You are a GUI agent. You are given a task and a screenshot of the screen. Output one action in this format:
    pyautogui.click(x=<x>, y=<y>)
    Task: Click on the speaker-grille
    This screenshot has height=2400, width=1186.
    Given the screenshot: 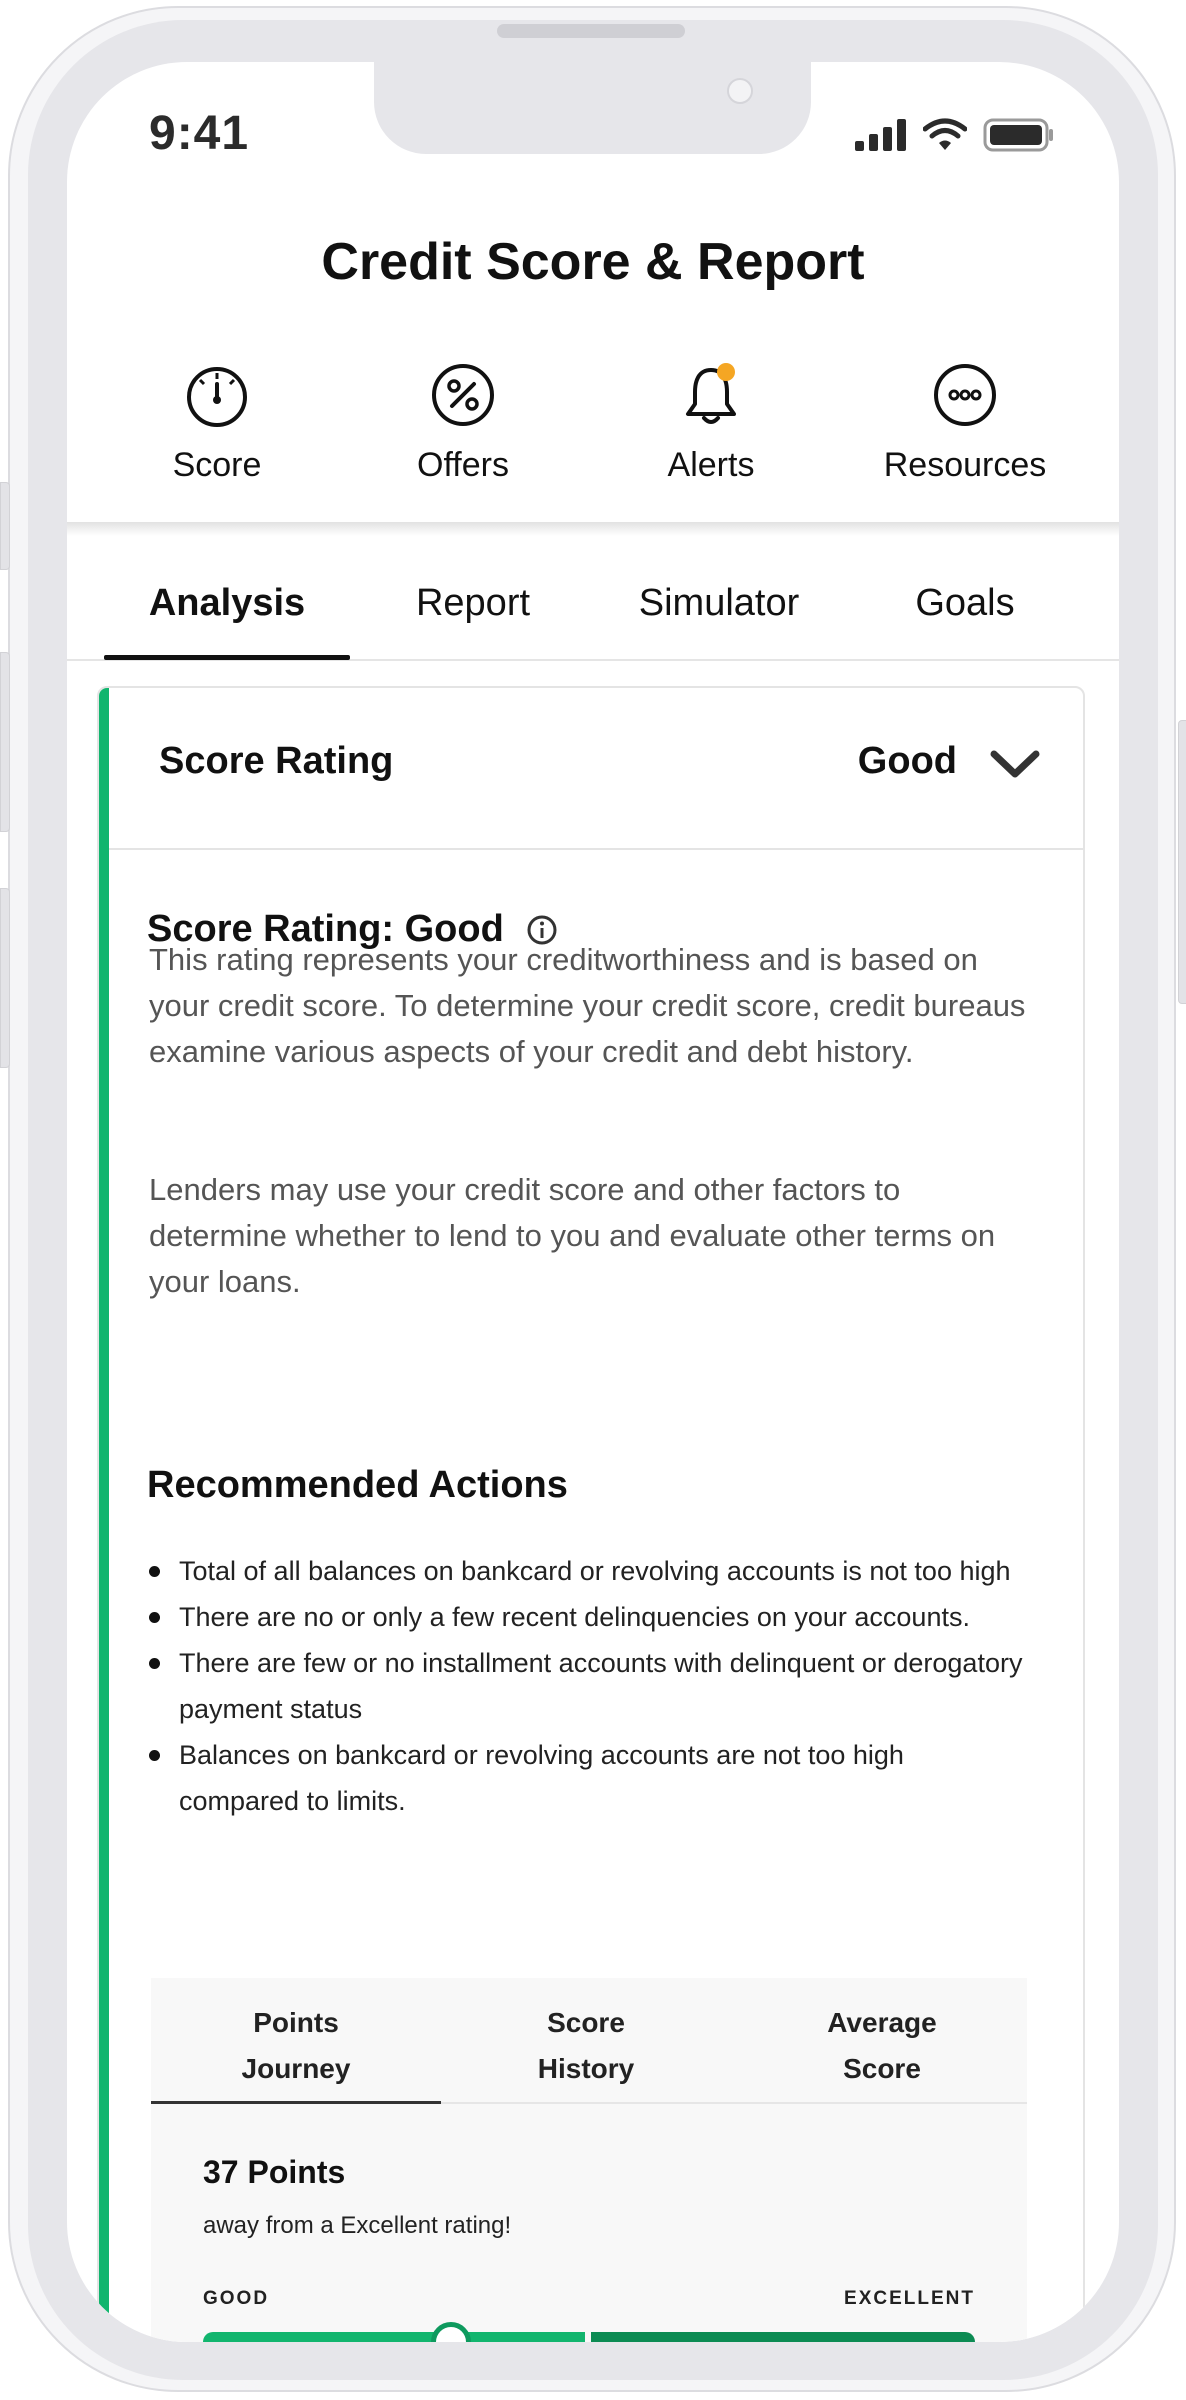 What is the action you would take?
    pyautogui.click(x=591, y=31)
    